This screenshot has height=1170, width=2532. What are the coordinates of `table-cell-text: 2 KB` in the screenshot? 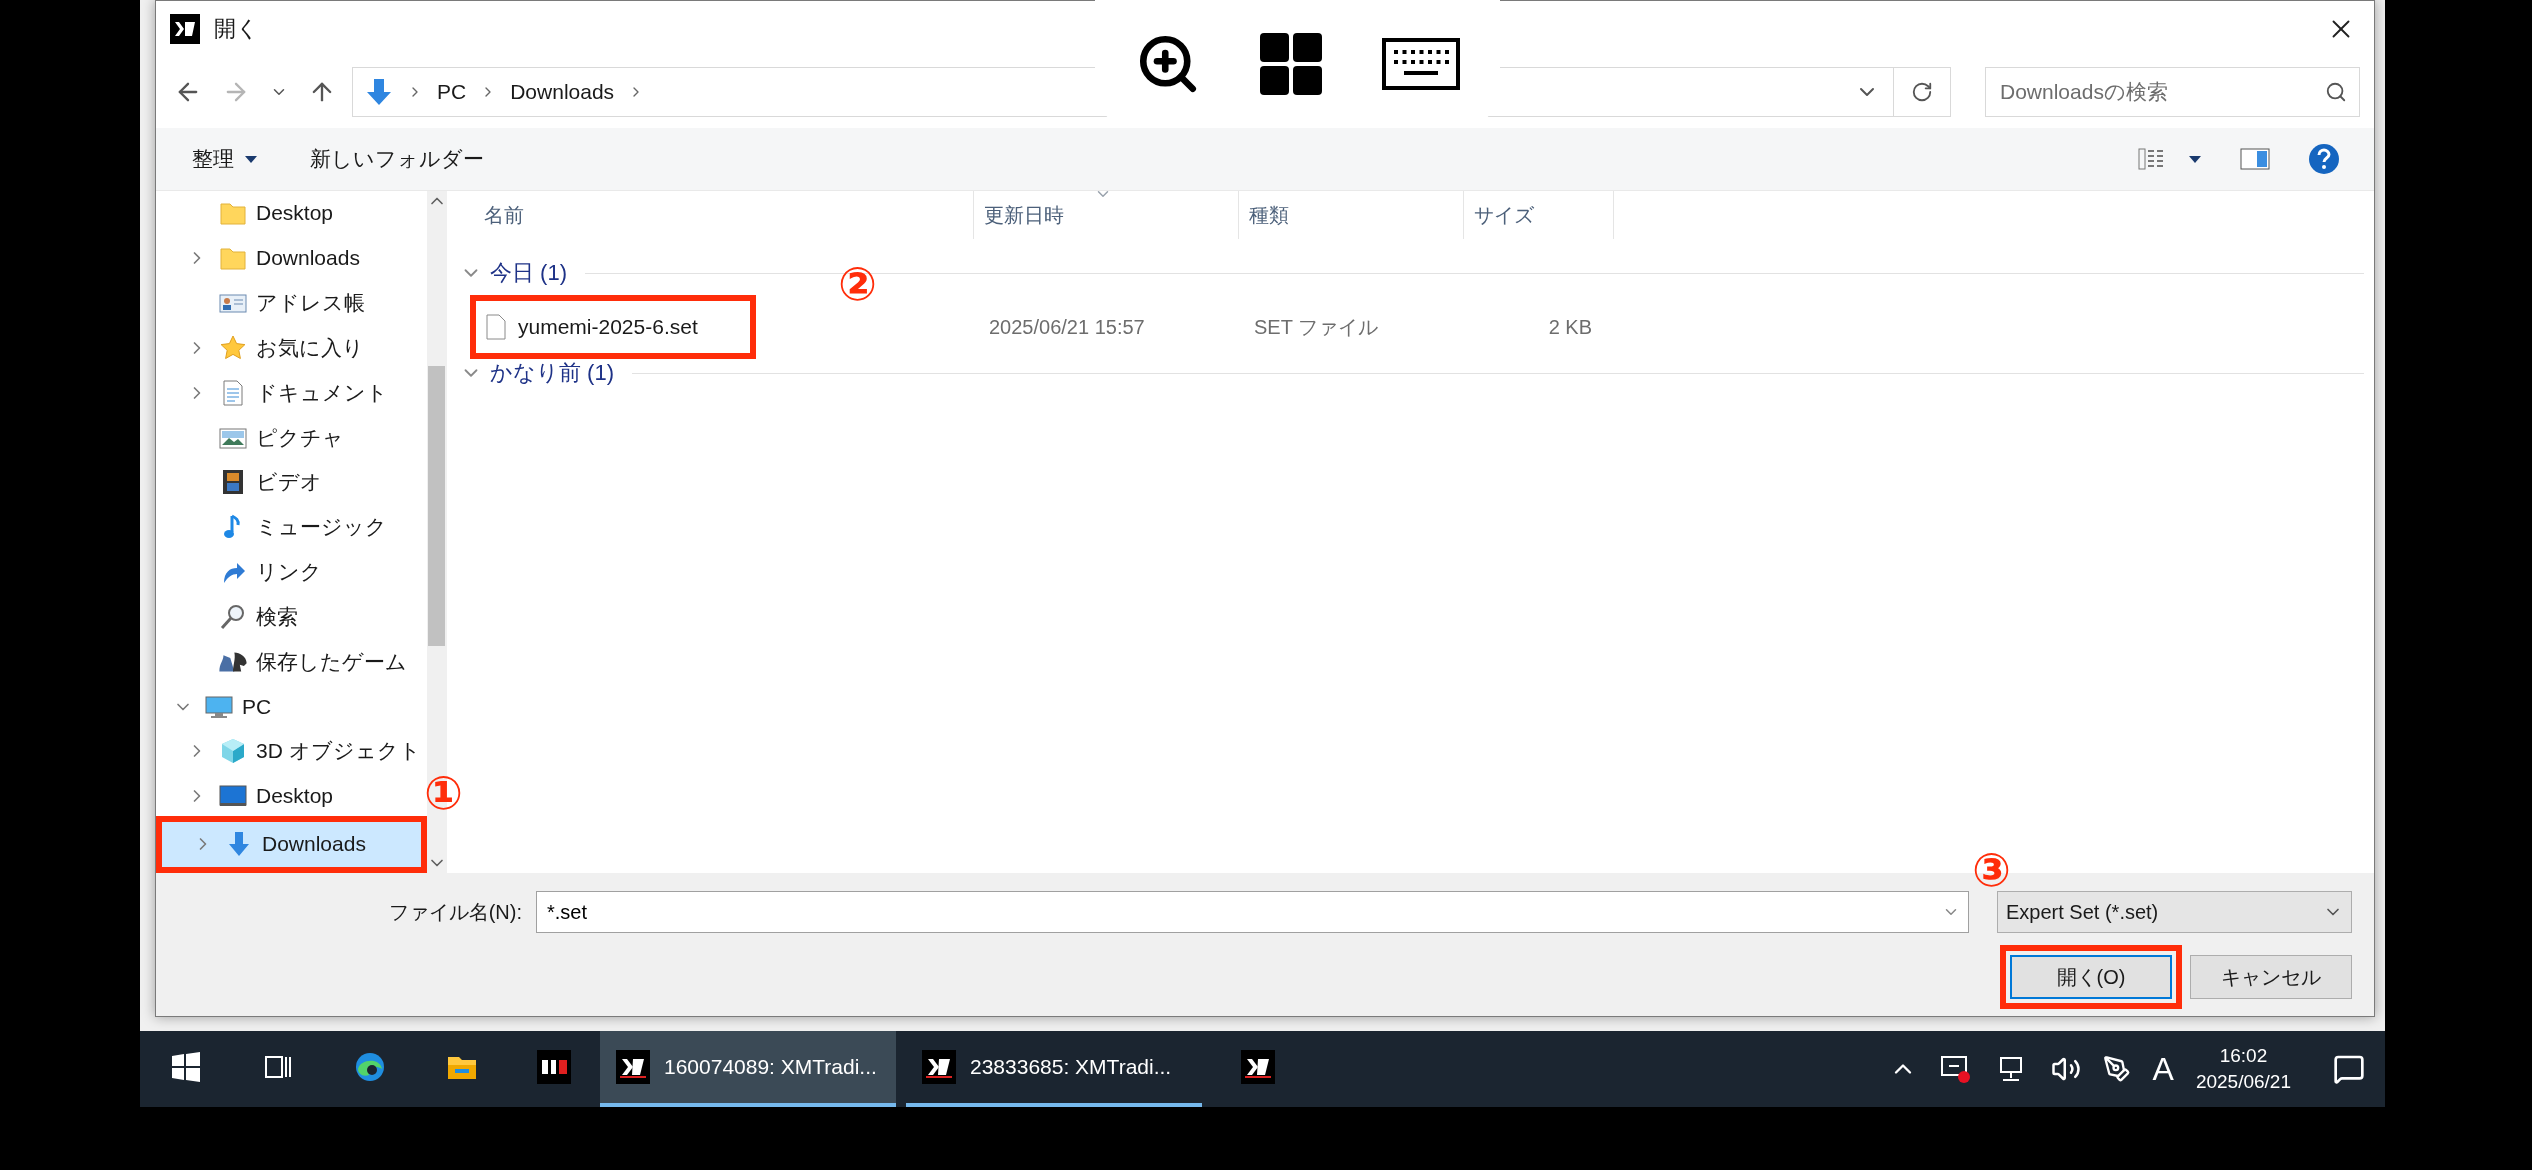 It's located at (1570, 327).